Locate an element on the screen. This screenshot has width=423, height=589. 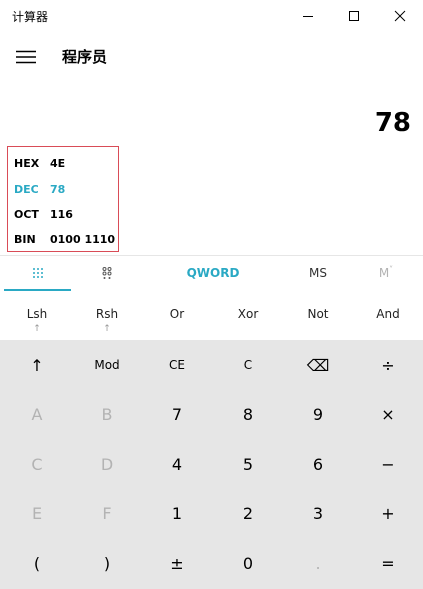
key-minus: − is located at coordinates (388, 464).